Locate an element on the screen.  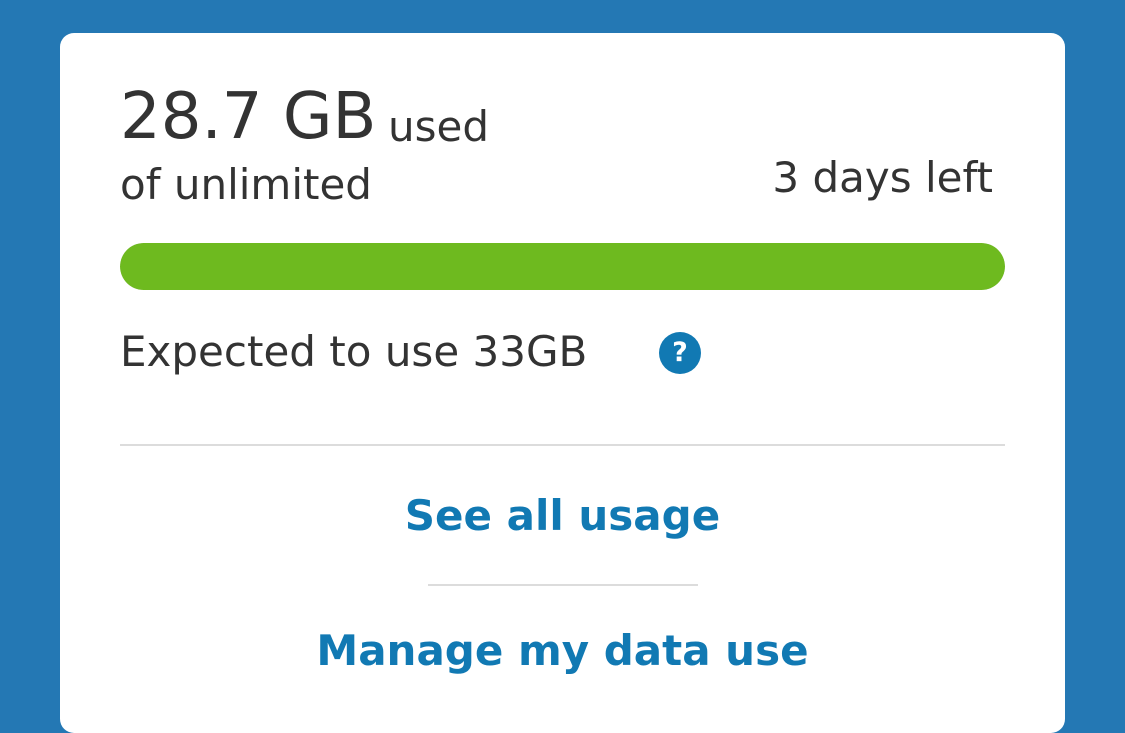
days-left-label: 3 days left is located at coordinates (882, 177).